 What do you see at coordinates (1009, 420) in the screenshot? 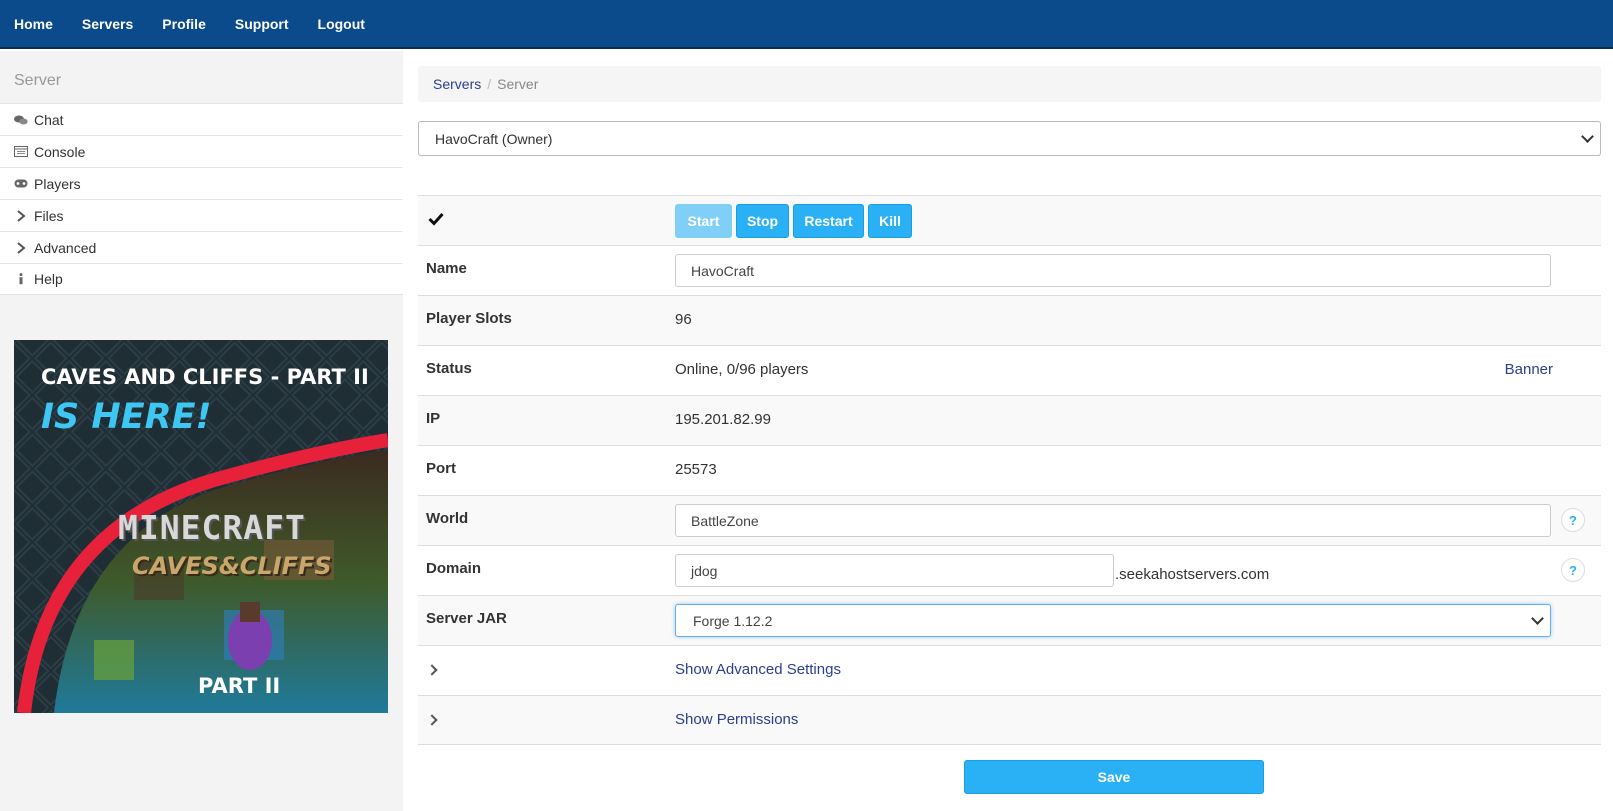
I see `ip-row: IP 195.201.82.99` at bounding box center [1009, 420].